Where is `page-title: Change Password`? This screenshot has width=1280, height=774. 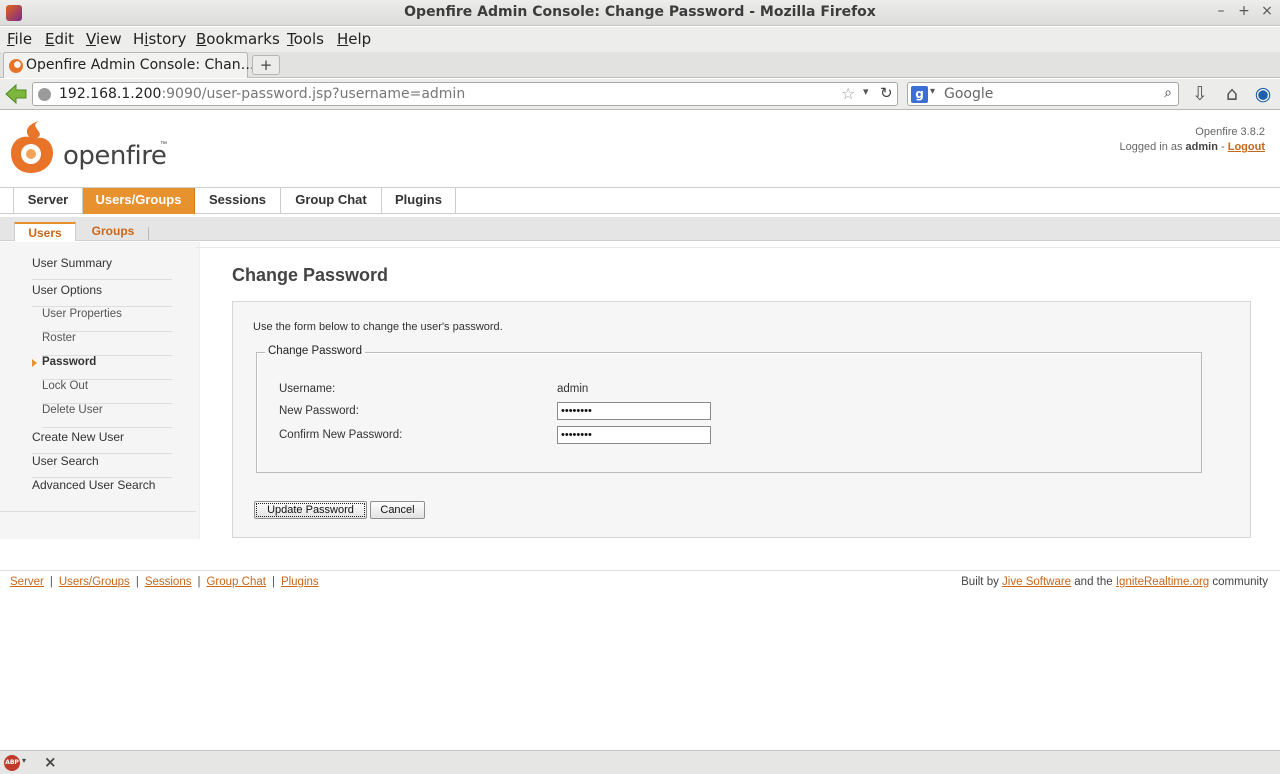 page-title: Change Password is located at coordinates (310, 275).